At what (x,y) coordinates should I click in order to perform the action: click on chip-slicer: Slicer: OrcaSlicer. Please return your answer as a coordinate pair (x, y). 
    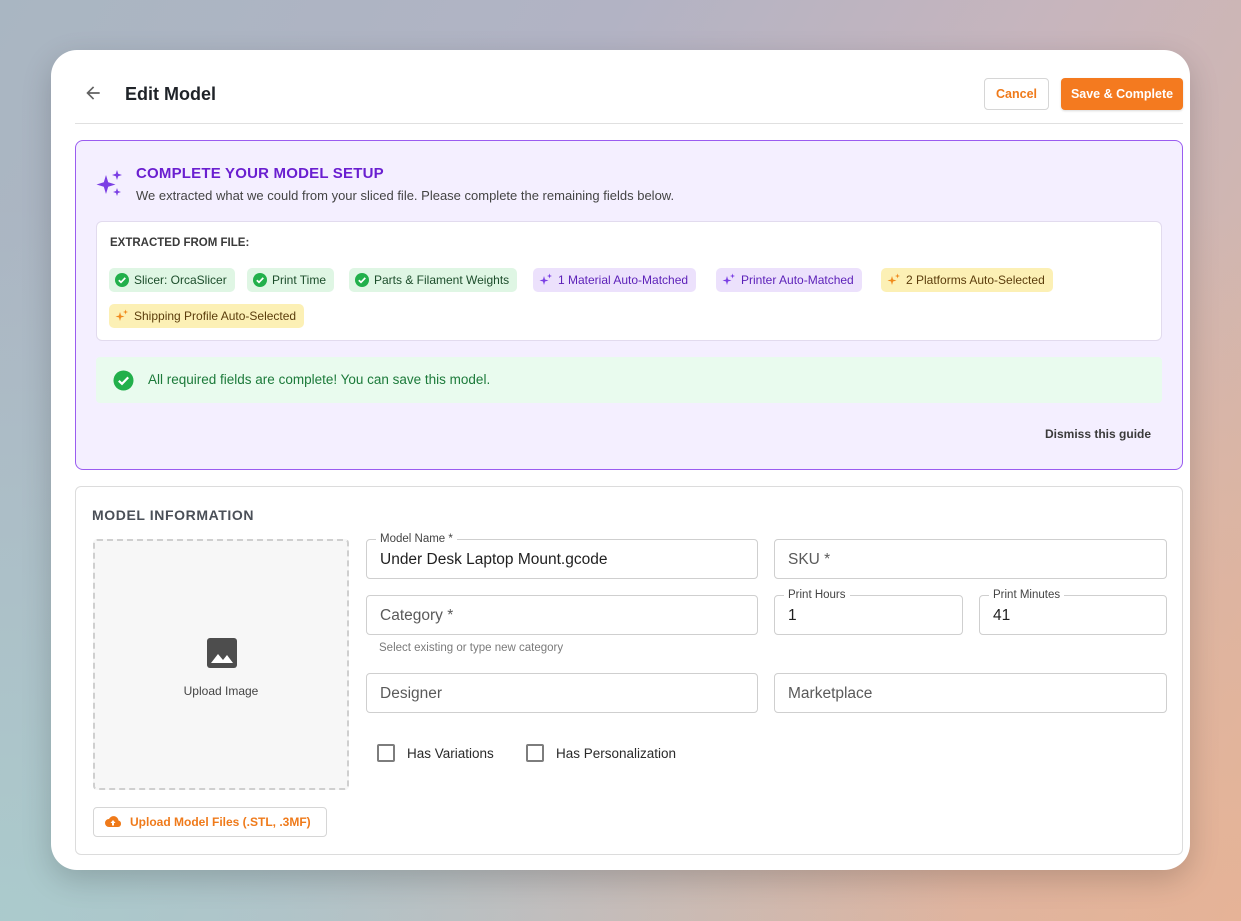
    Looking at the image, I should click on (172, 280).